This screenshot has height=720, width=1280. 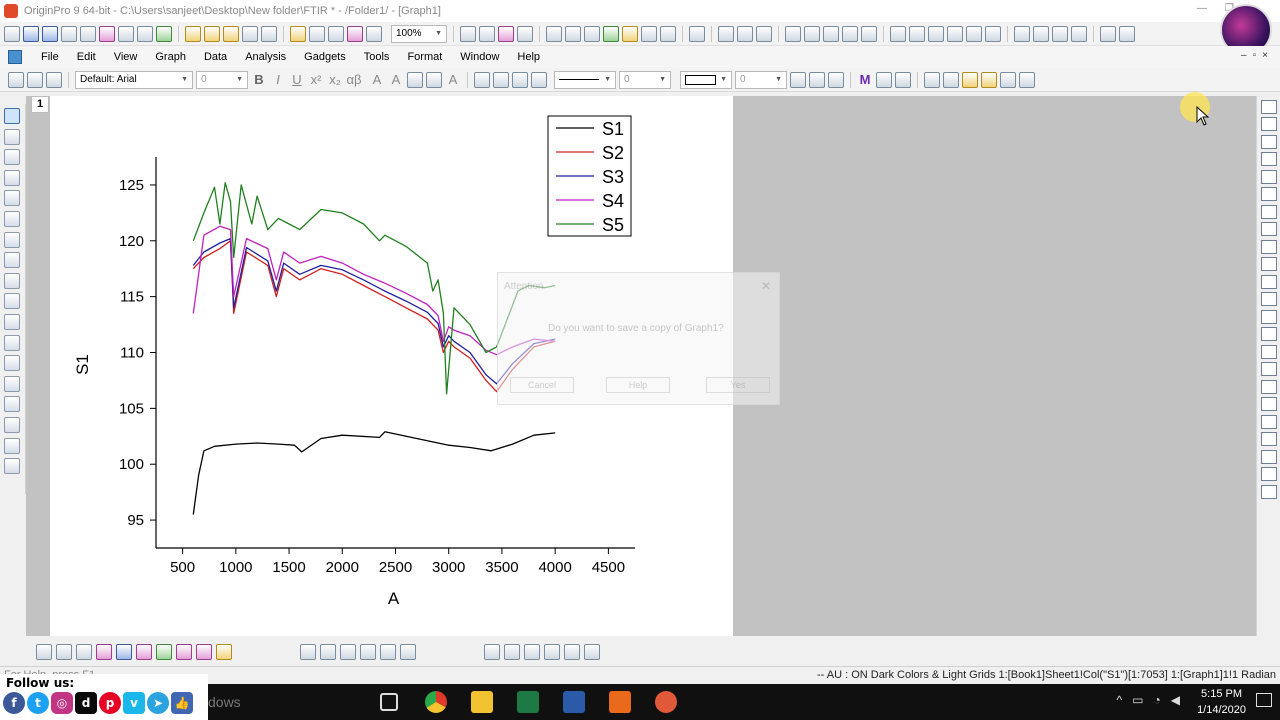 I want to click on task-view-icon, so click(x=389, y=702).